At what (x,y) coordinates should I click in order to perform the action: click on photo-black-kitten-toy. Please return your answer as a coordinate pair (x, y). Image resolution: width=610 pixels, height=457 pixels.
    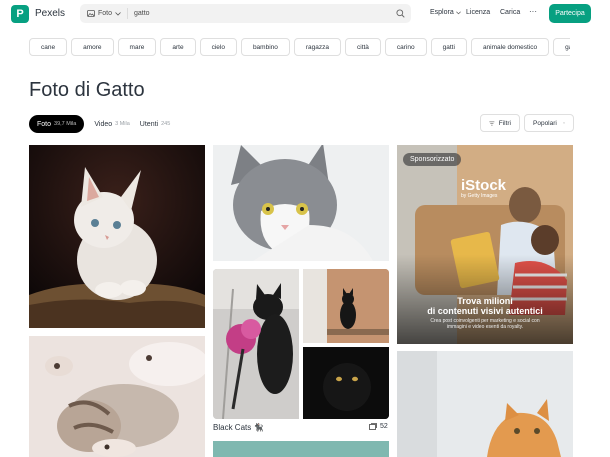
    Looking at the image, I should click on (256, 344).